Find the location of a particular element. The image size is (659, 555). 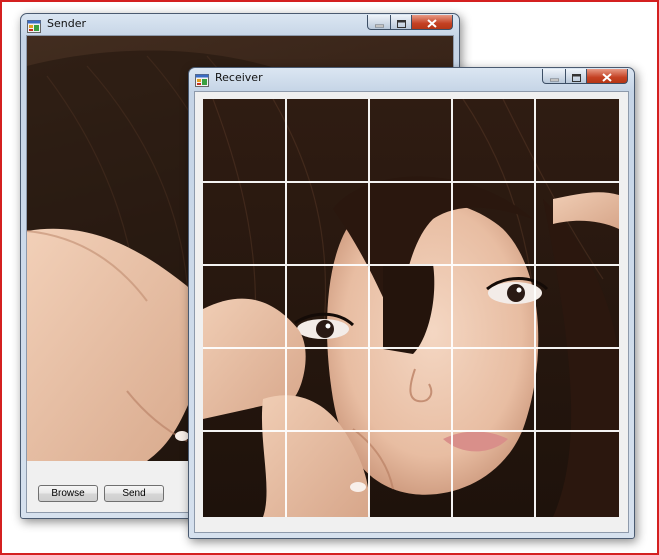

receiver-minimize-button is located at coordinates (554, 76).